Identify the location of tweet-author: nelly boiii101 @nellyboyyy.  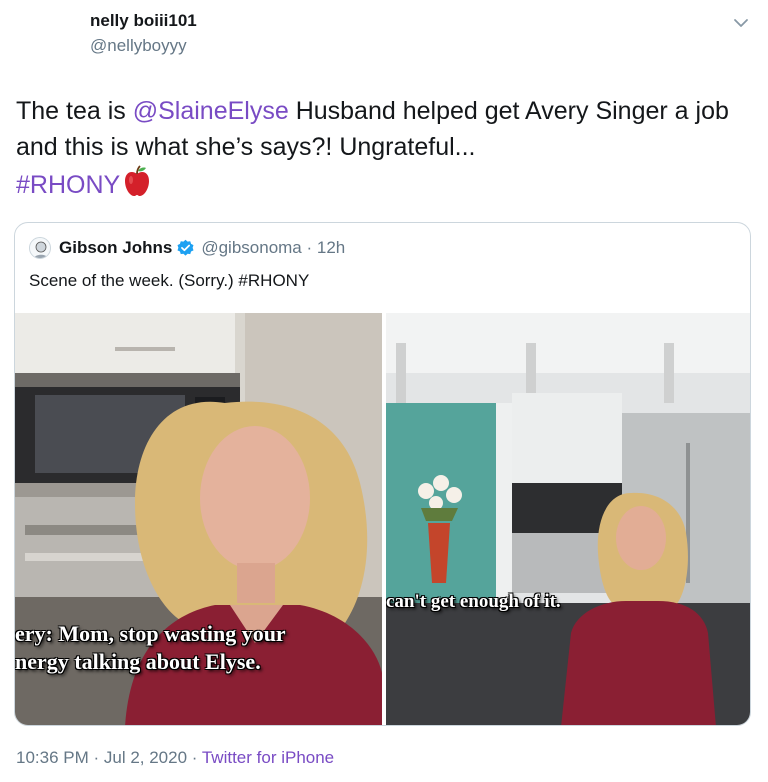
(143, 34).